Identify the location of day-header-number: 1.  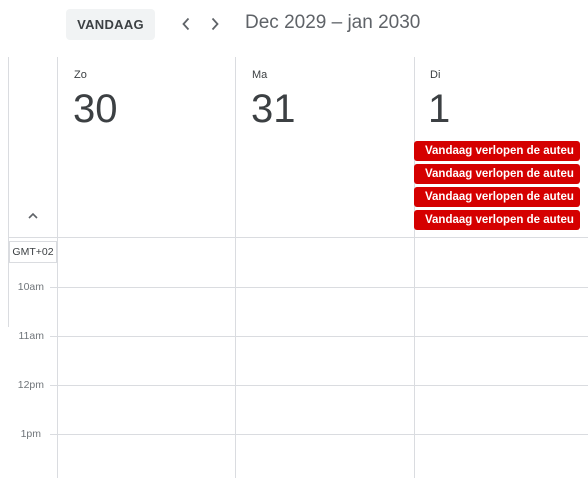
(439, 109).